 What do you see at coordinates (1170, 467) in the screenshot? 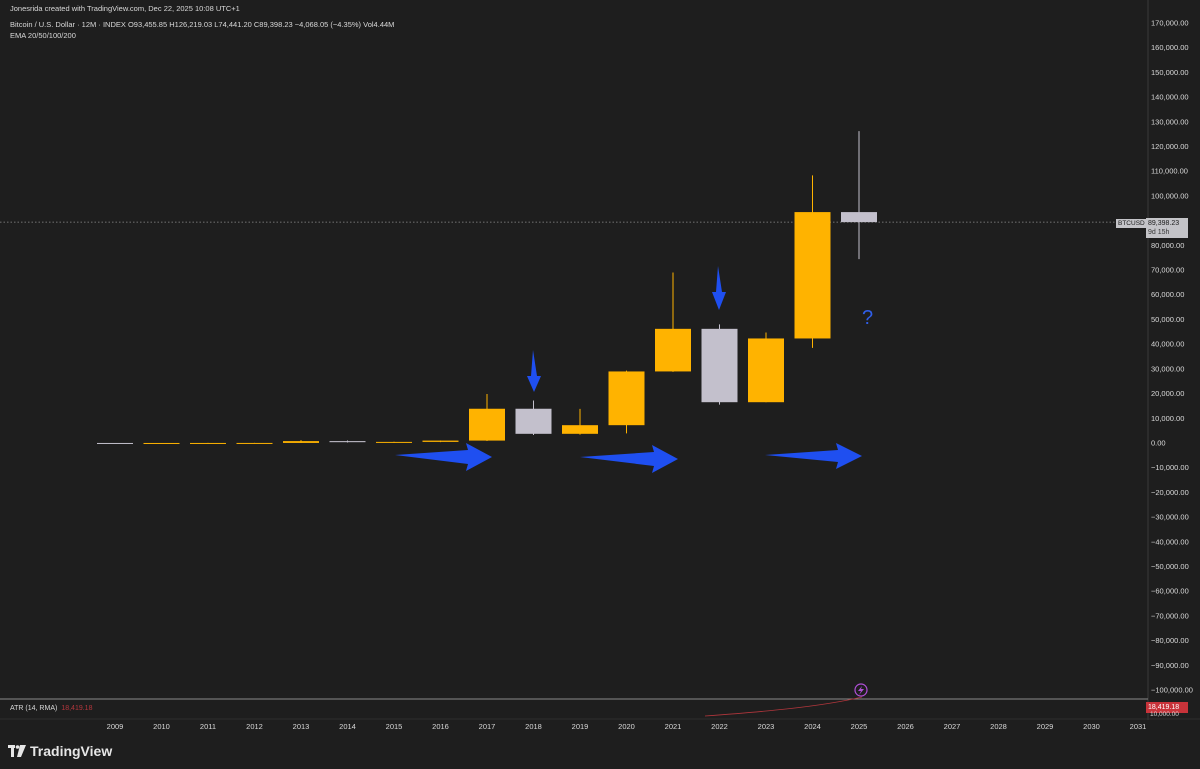
I see `y-tick-label: −10,000.00` at bounding box center [1170, 467].